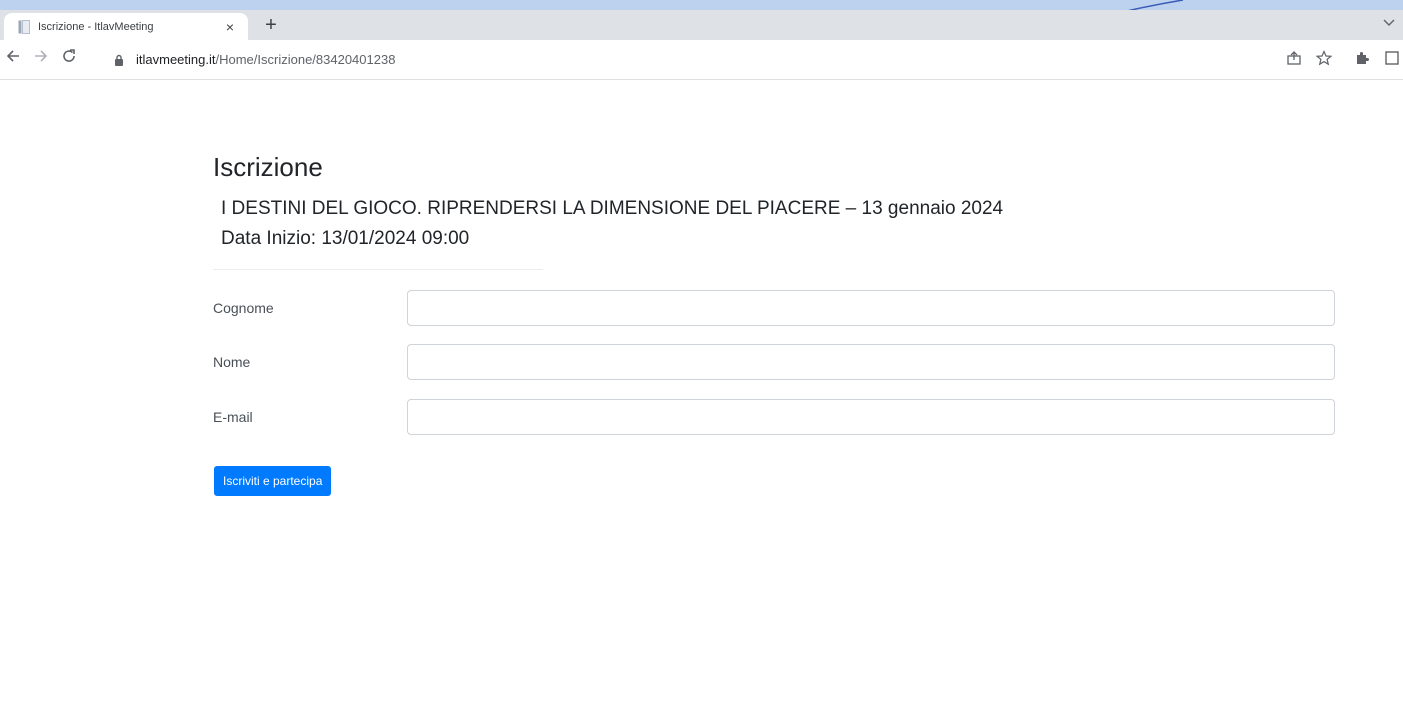 The width and height of the screenshot is (1403, 727). I want to click on cognome-label: Cognome, so click(243, 308).